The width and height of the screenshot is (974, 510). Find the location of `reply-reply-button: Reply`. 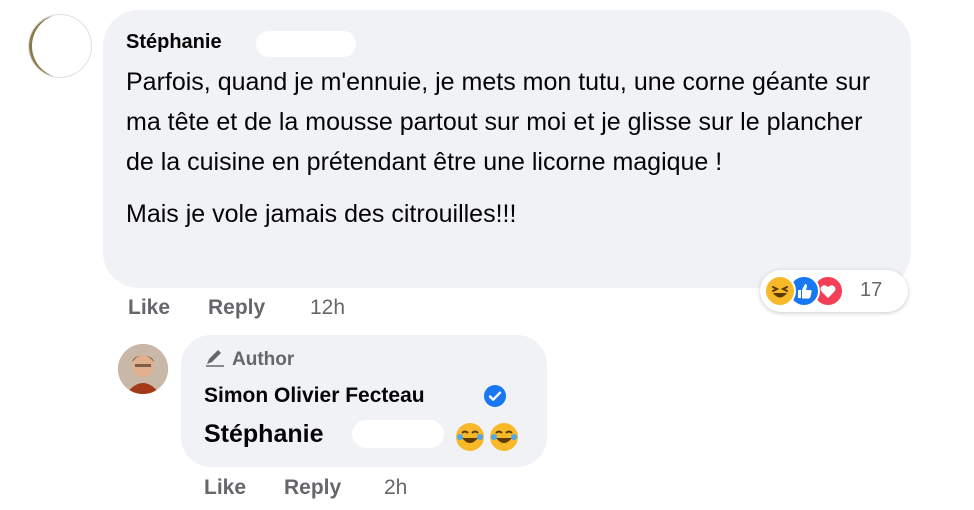

reply-reply-button: Reply is located at coordinates (312, 488).